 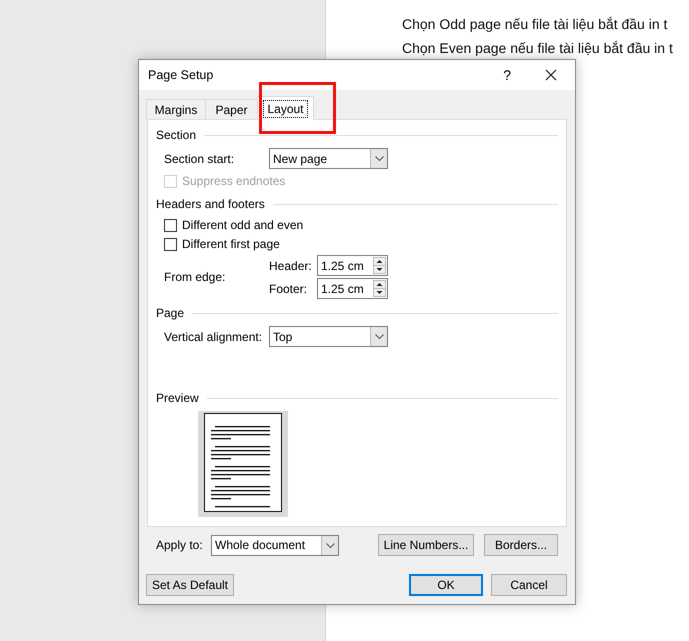 I want to click on button: Set As Default, so click(x=190, y=585).